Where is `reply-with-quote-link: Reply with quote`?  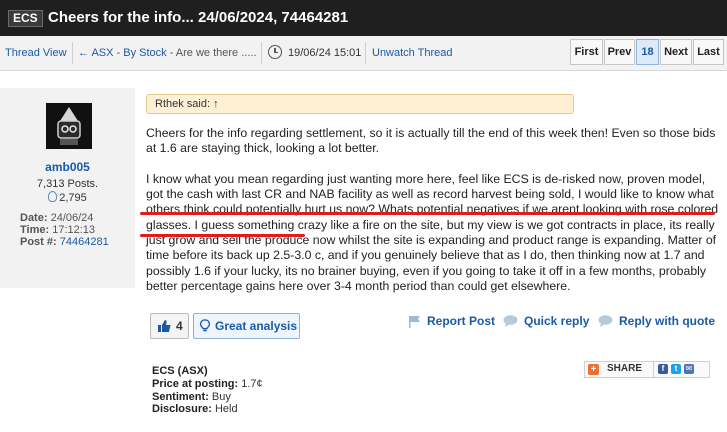 reply-with-quote-link: Reply with quote is located at coordinates (667, 321).